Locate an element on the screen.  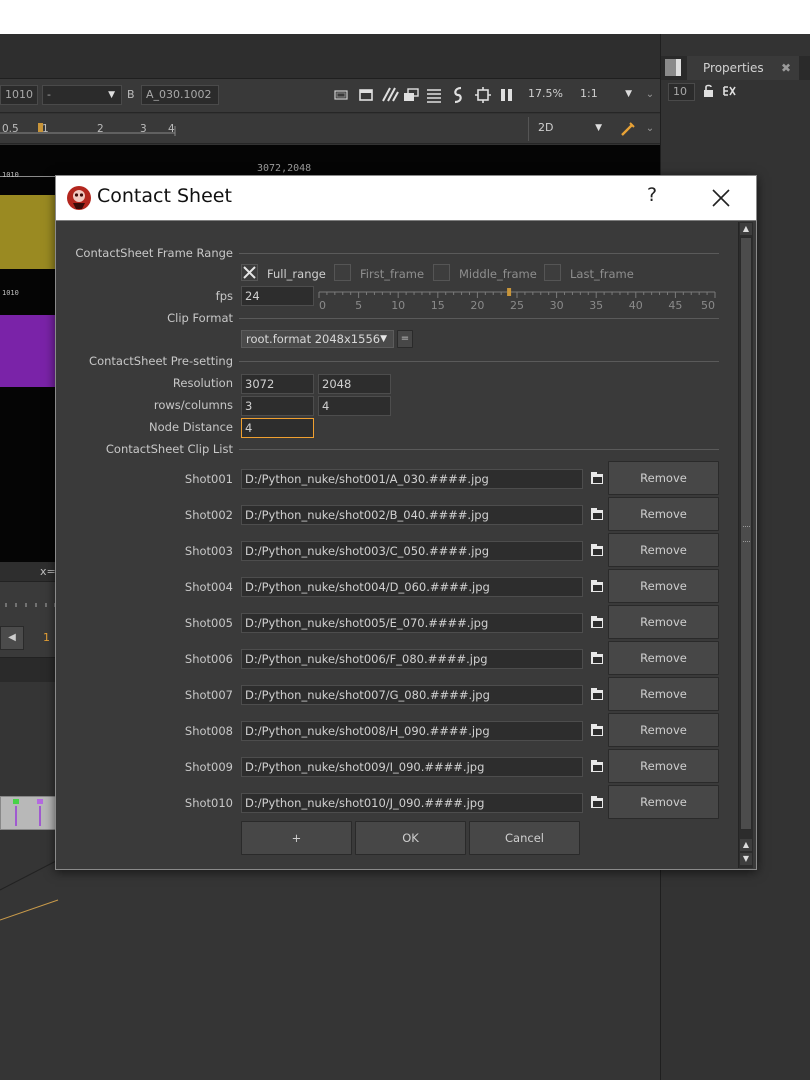
cancel-button: Cancel is located at coordinates (524, 838).